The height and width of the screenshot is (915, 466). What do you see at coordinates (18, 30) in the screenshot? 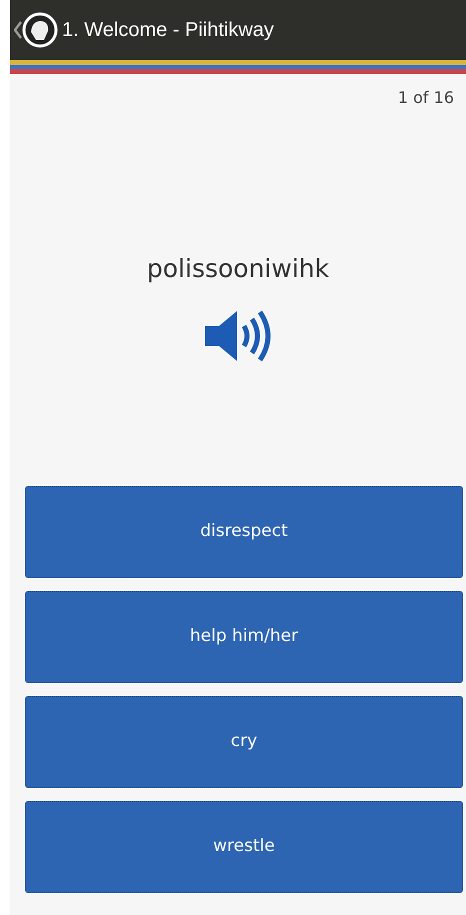
I see `chevron-left-icon` at bounding box center [18, 30].